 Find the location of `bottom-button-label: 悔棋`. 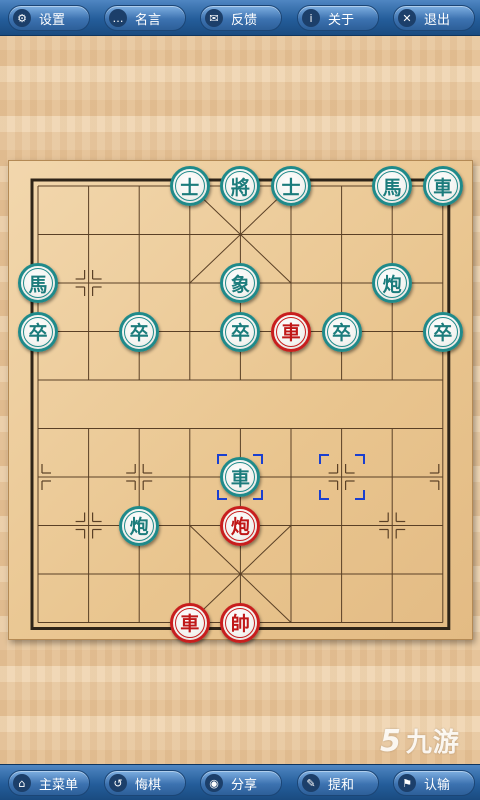

bottom-button-label: 悔棋 is located at coordinates (148, 785).